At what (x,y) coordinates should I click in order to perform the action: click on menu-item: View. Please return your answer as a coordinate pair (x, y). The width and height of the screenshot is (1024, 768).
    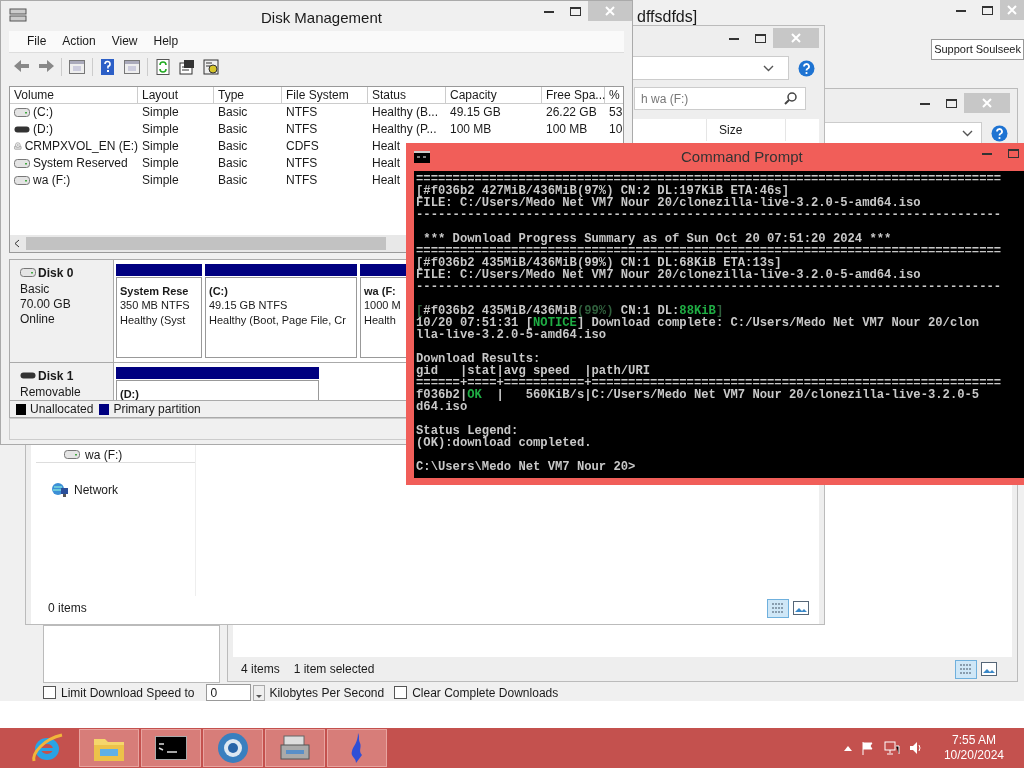
    Looking at the image, I should click on (124, 41).